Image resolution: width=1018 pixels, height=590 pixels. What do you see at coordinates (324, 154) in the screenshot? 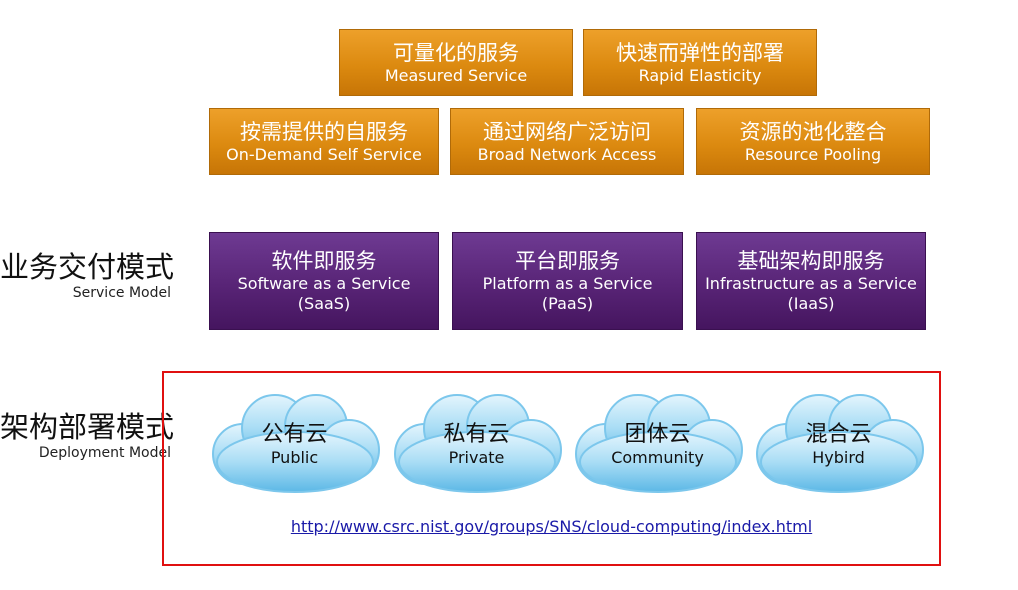
I see `on-demand-en: On-Demand Self Service` at bounding box center [324, 154].